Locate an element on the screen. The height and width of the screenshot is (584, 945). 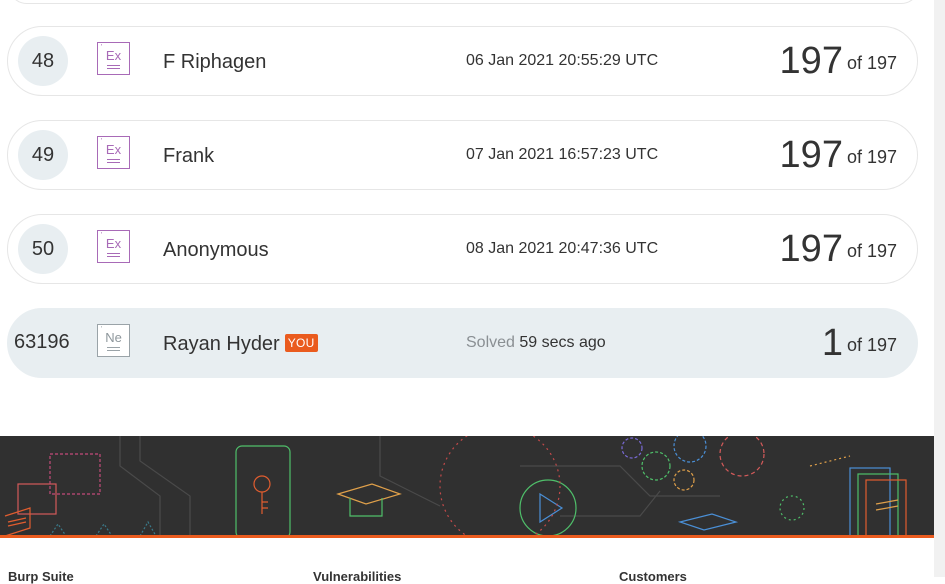
solved-label: Solved is located at coordinates (490, 342).